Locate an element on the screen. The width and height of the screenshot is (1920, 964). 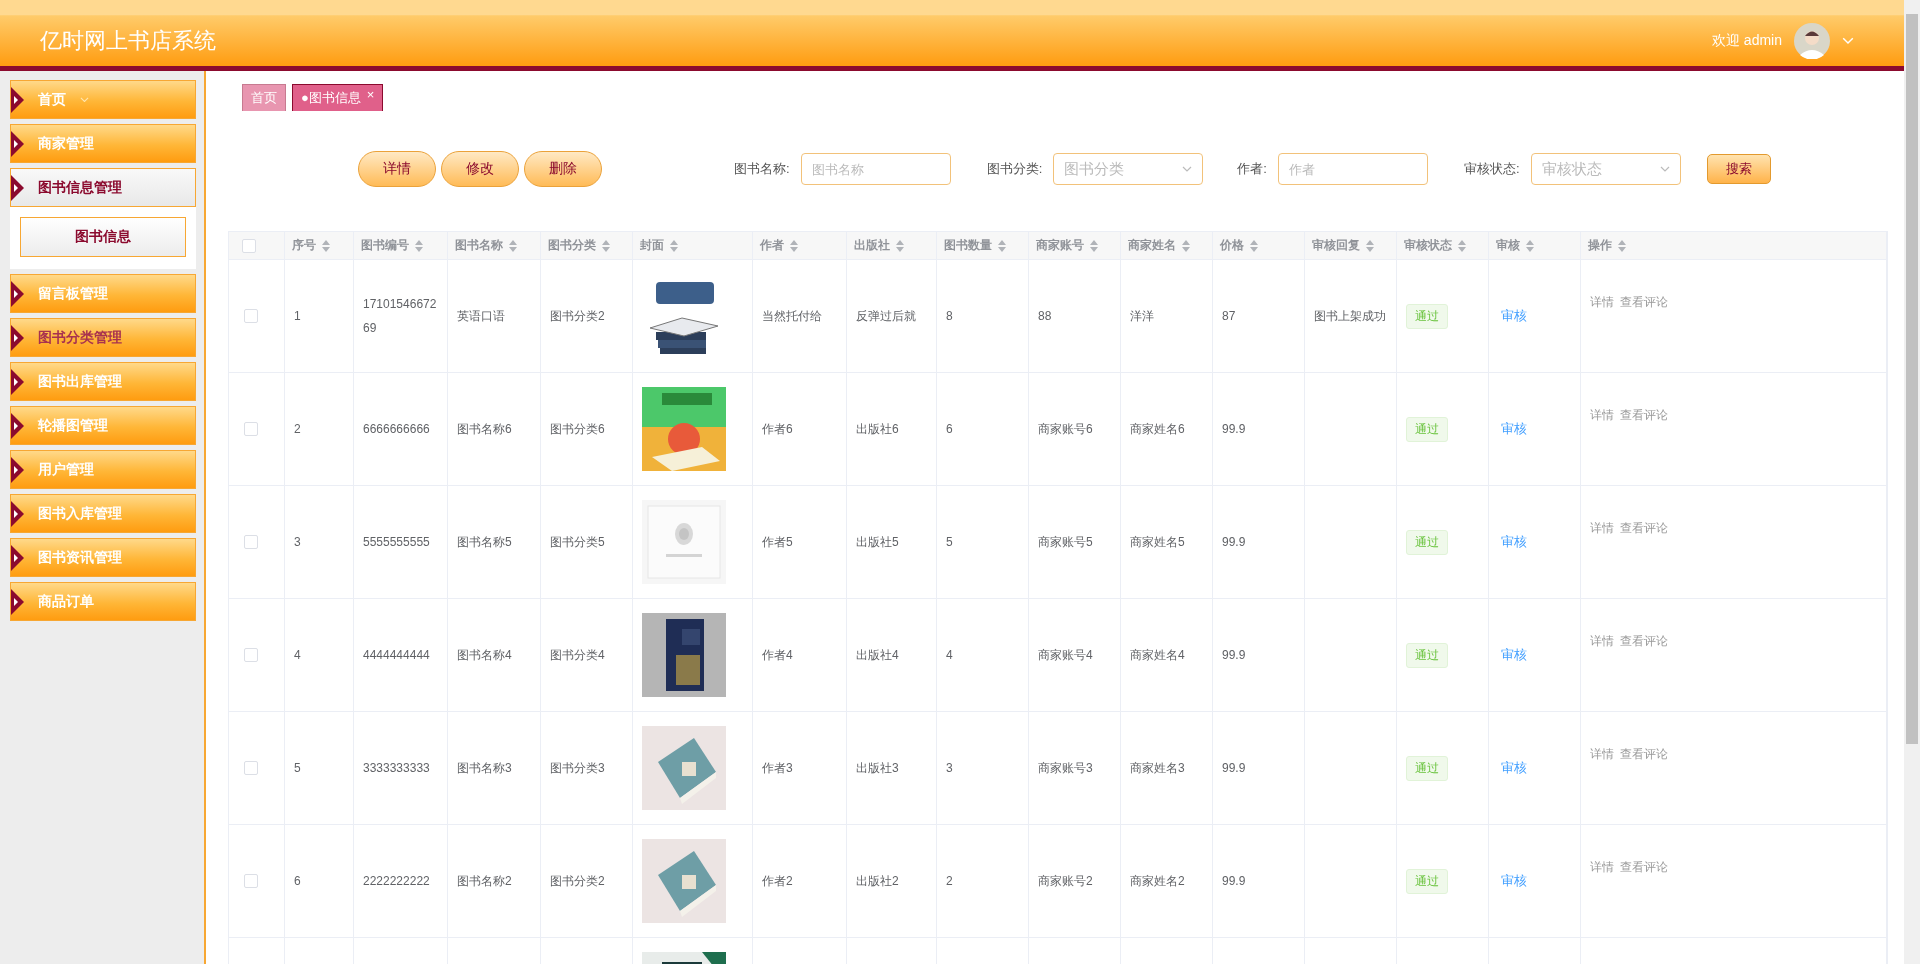
close-icon: × is located at coordinates (370, 94).